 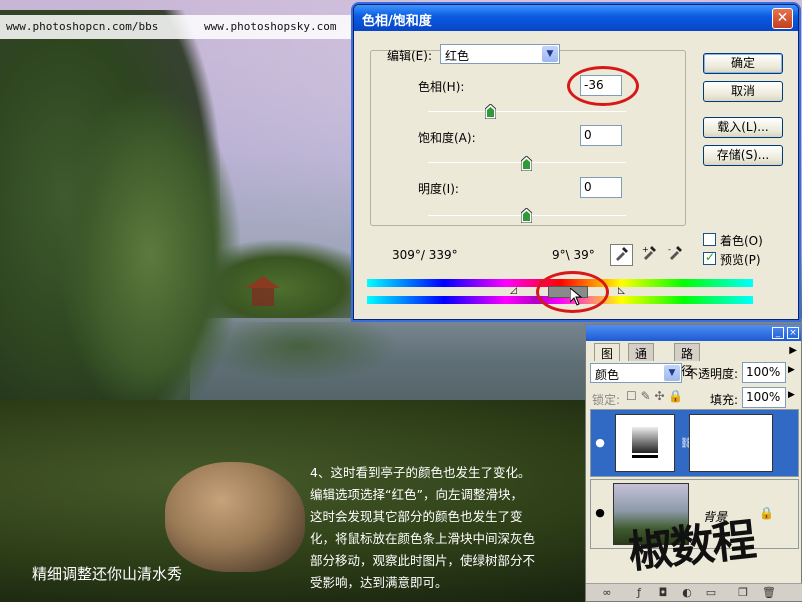 I want to click on fill-input: 100%, so click(x=764, y=397).